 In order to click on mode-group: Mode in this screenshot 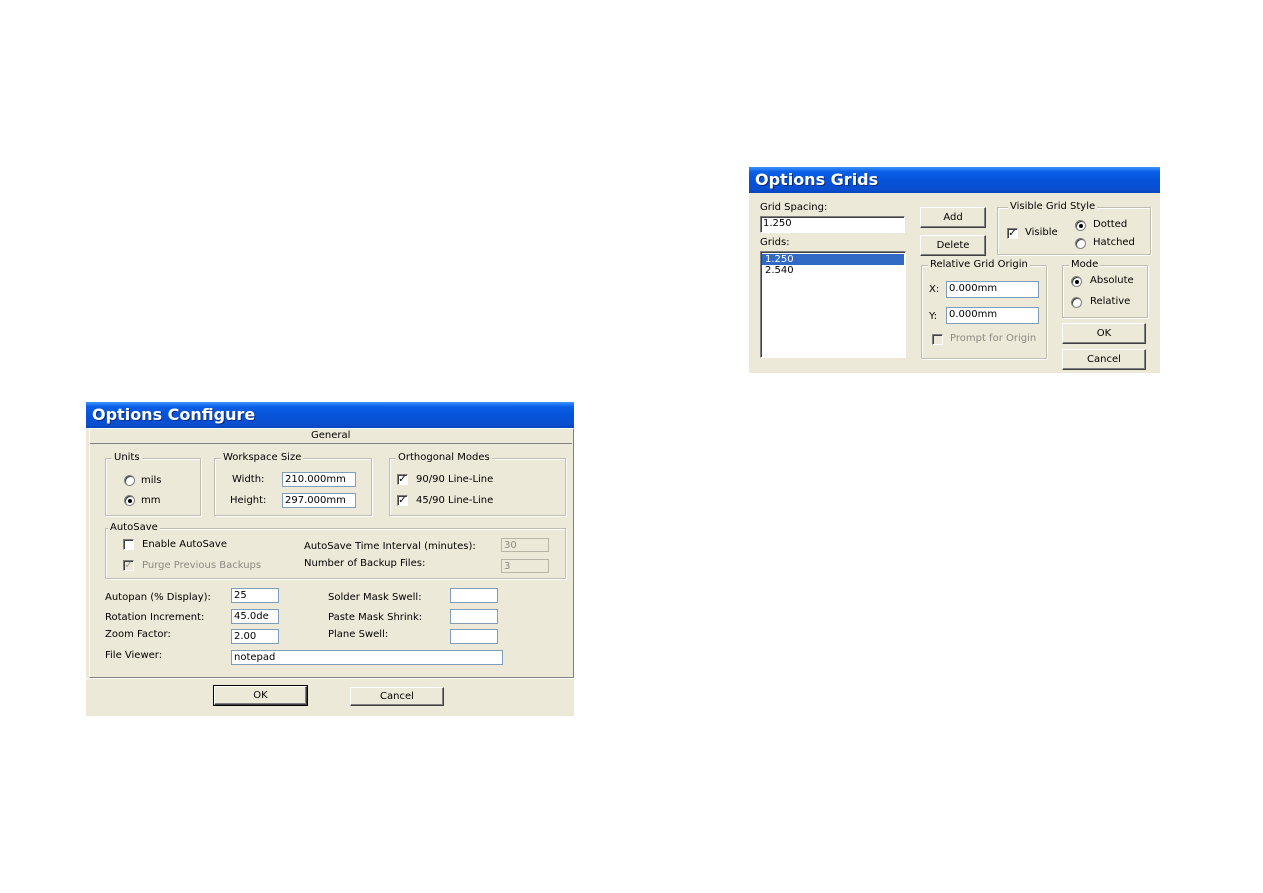, I will do `click(1105, 288)`.